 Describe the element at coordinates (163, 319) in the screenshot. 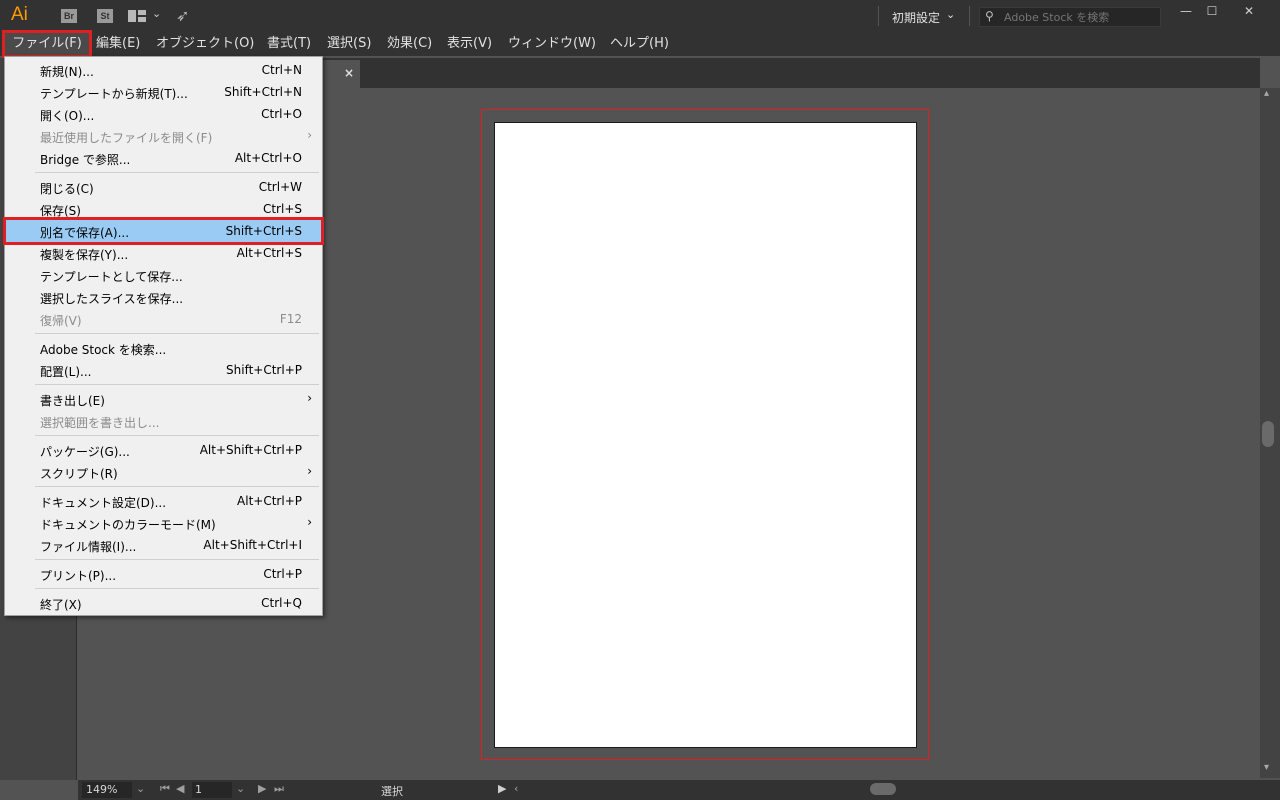

I see `menu-item-revert: 復帰(V) F12` at that location.